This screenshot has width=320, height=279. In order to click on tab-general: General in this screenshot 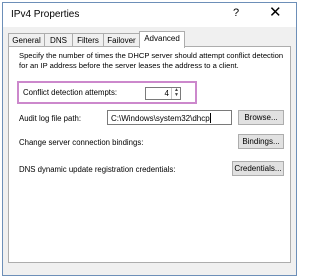, I will do `click(26, 40)`.